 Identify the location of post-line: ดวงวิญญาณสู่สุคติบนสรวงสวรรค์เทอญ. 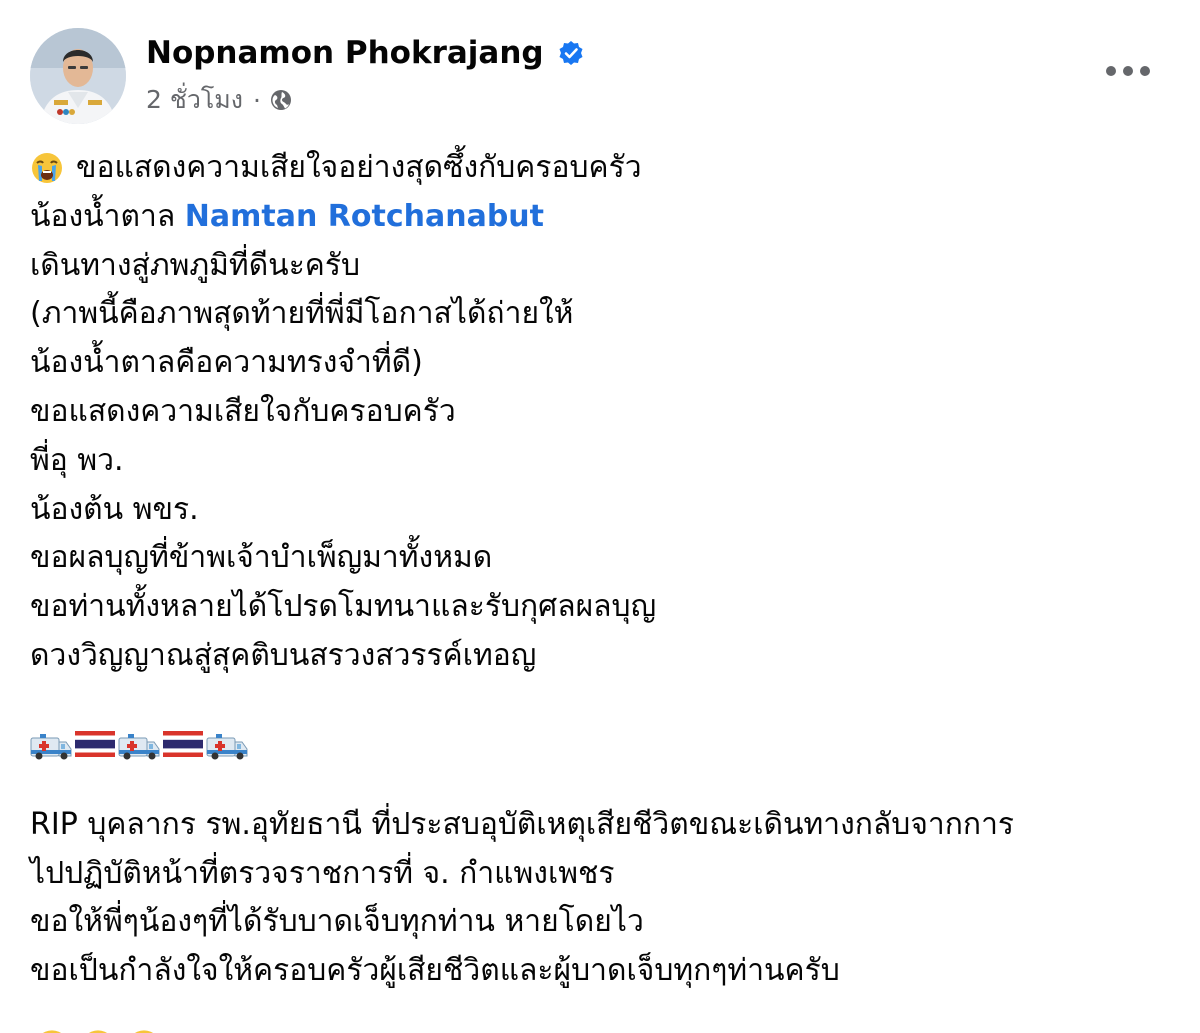
(283, 655).